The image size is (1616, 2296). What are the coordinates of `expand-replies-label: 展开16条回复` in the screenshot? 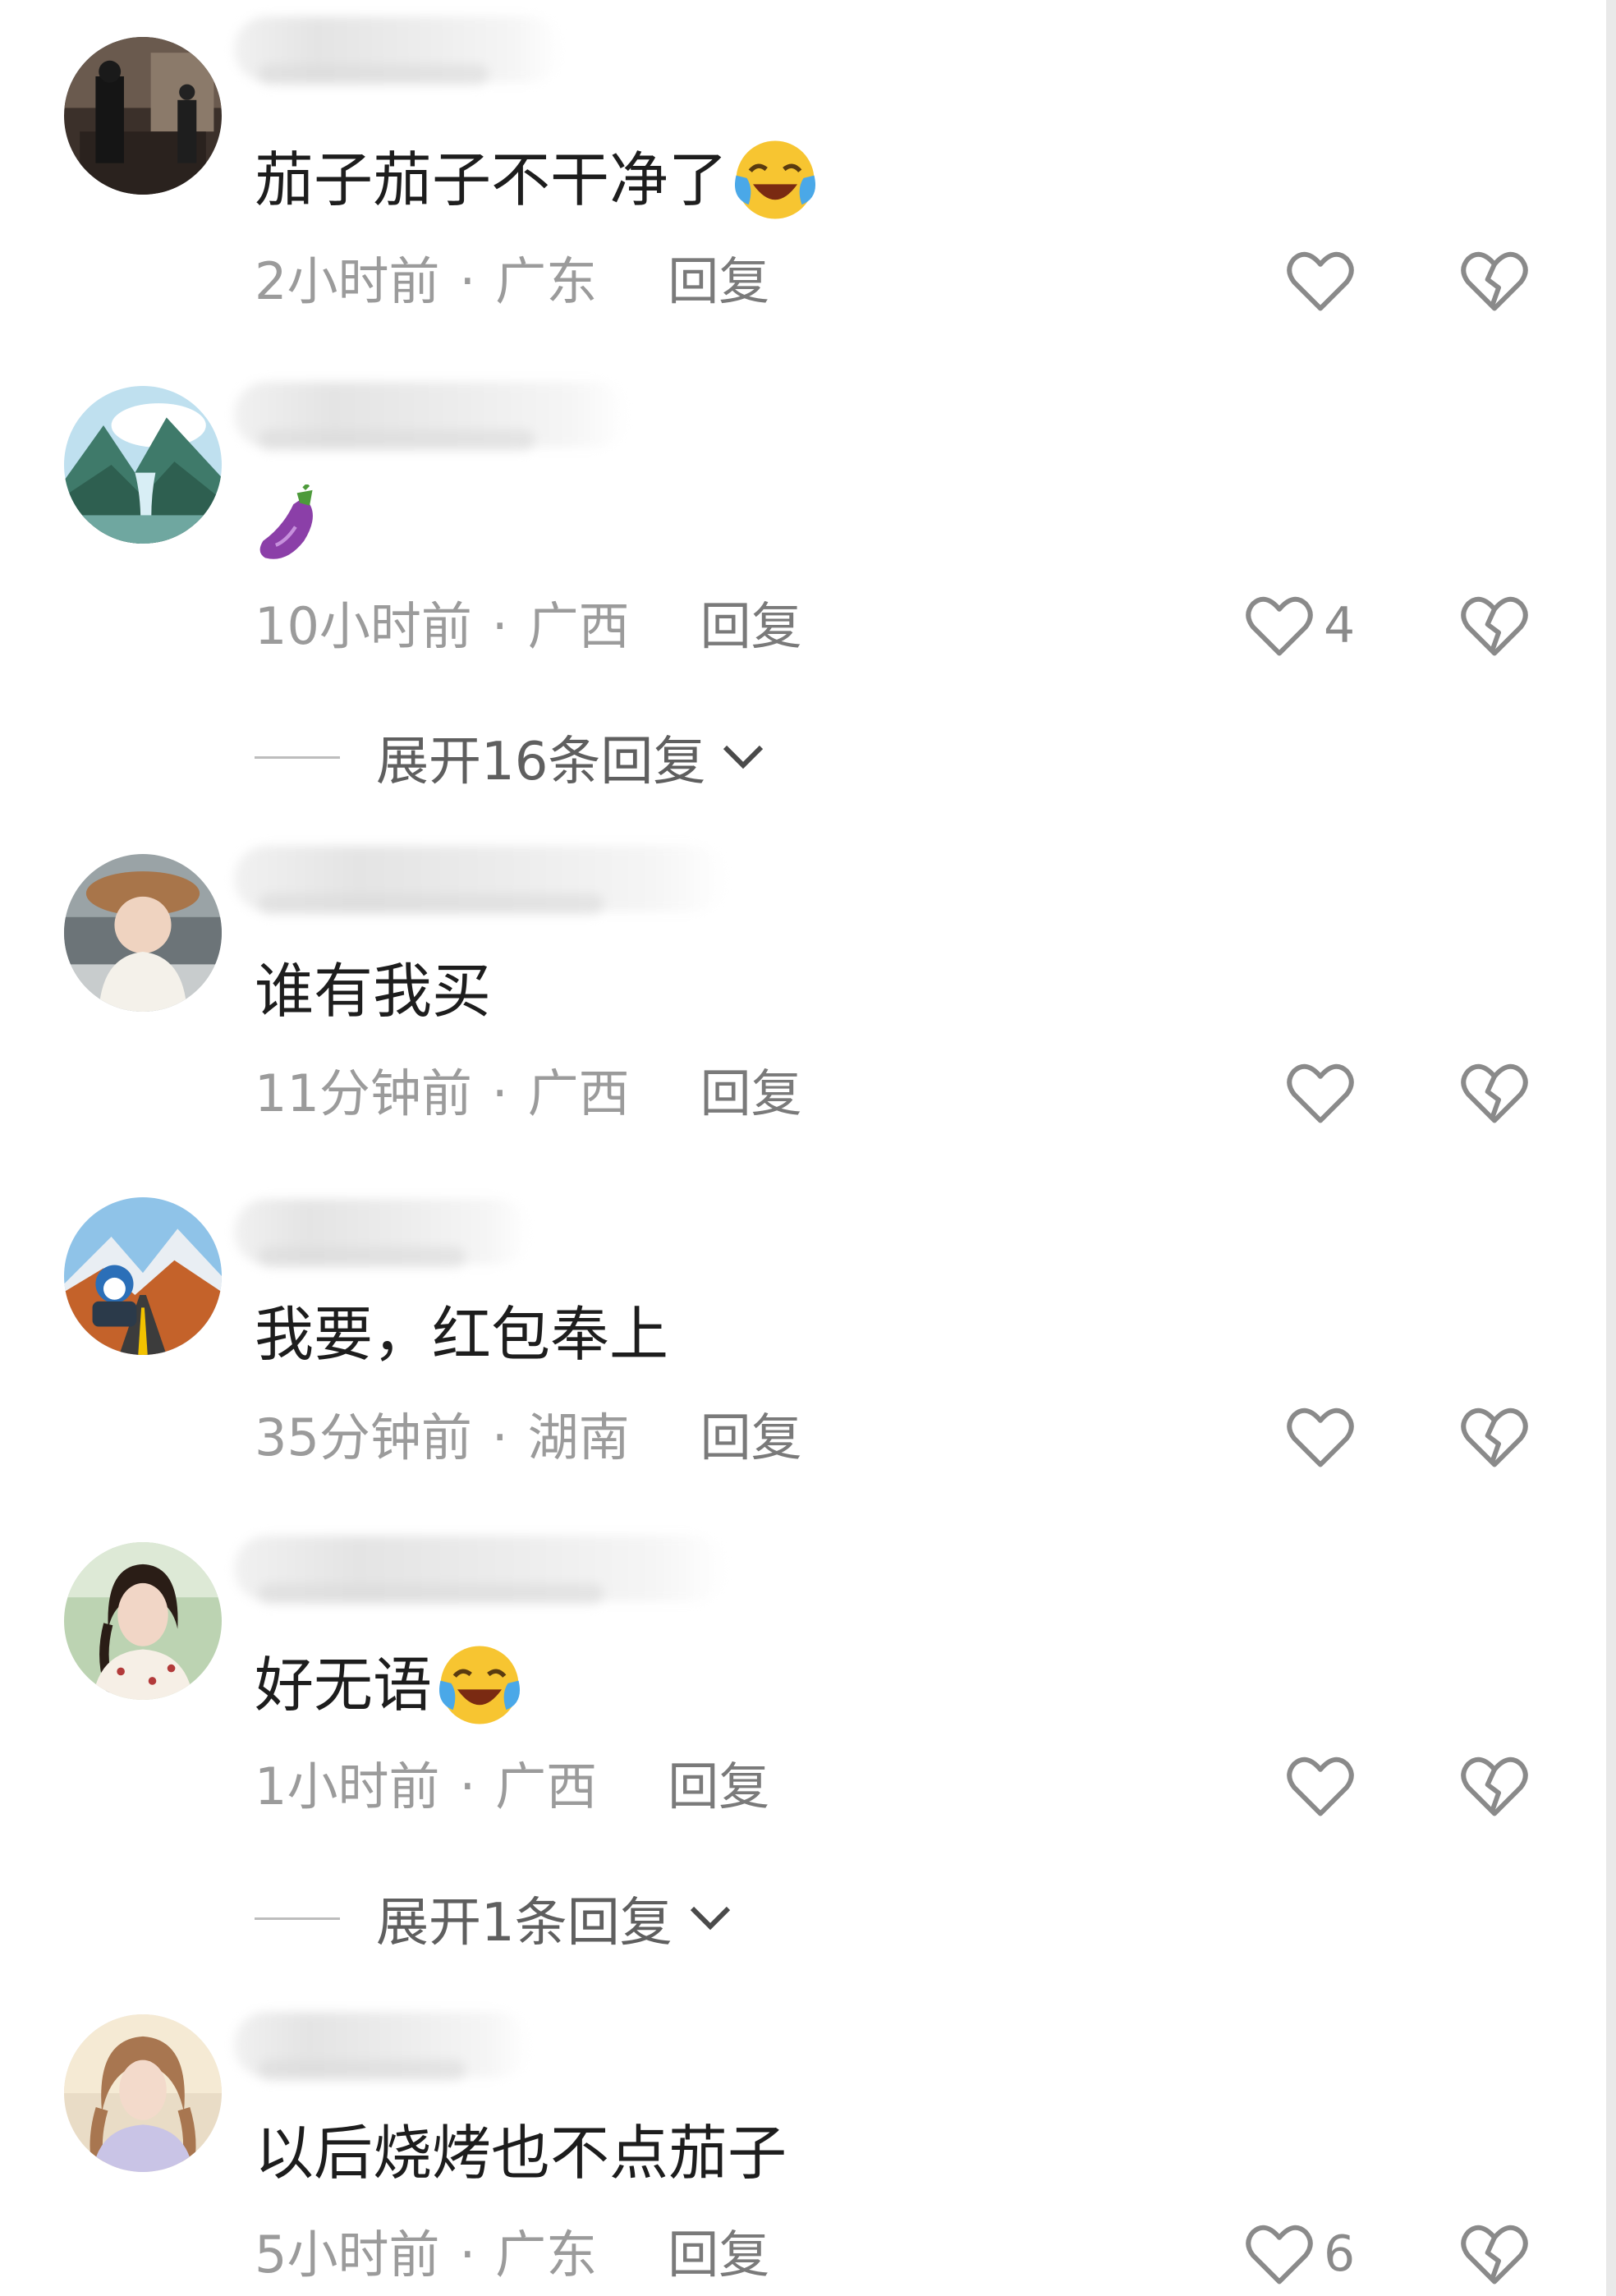 It's located at (541, 762).